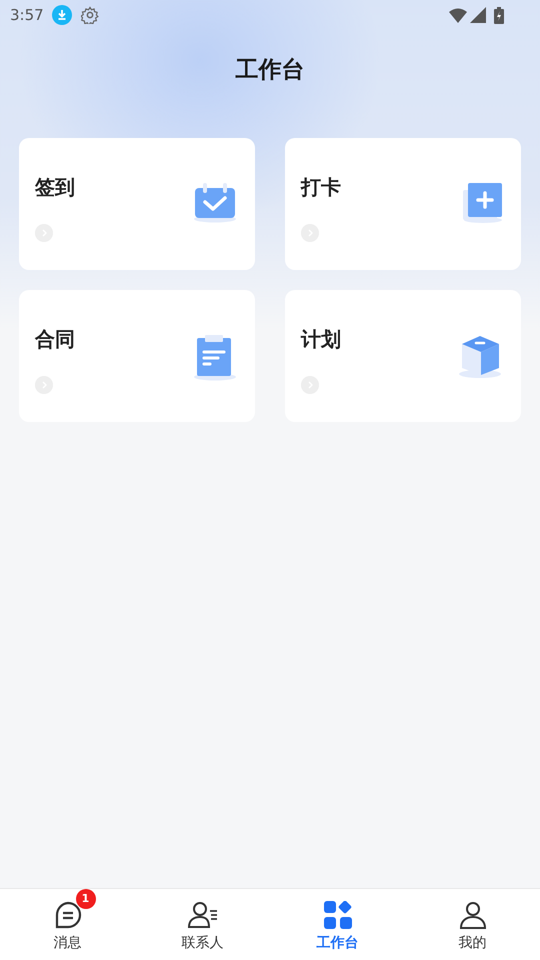 The height and width of the screenshot is (960, 540). What do you see at coordinates (215, 202) in the screenshot?
I see `calendar-check-icon` at bounding box center [215, 202].